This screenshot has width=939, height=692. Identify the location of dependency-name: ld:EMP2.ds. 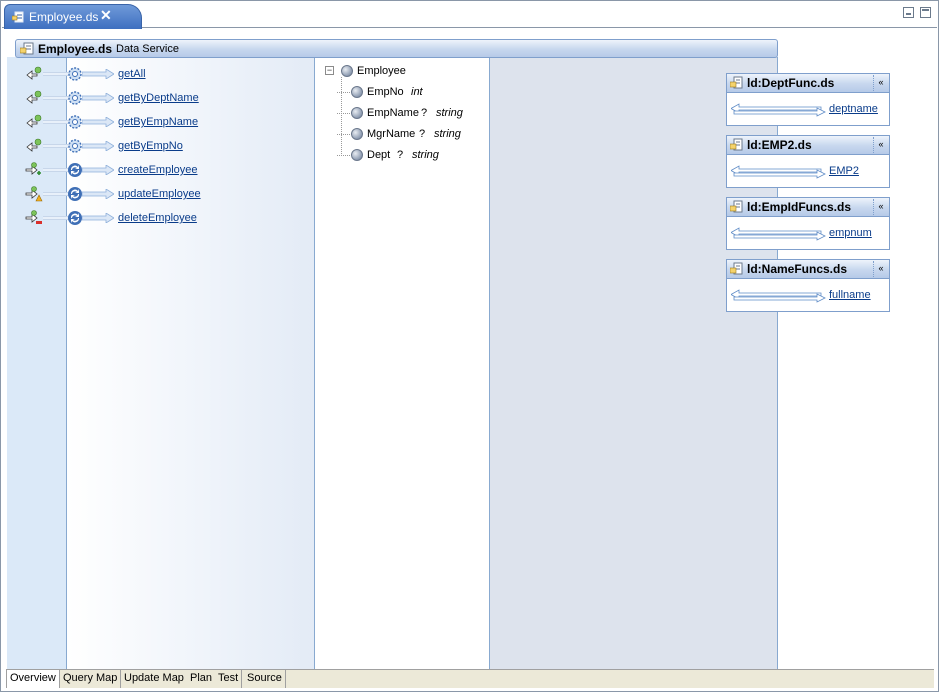
(779, 145).